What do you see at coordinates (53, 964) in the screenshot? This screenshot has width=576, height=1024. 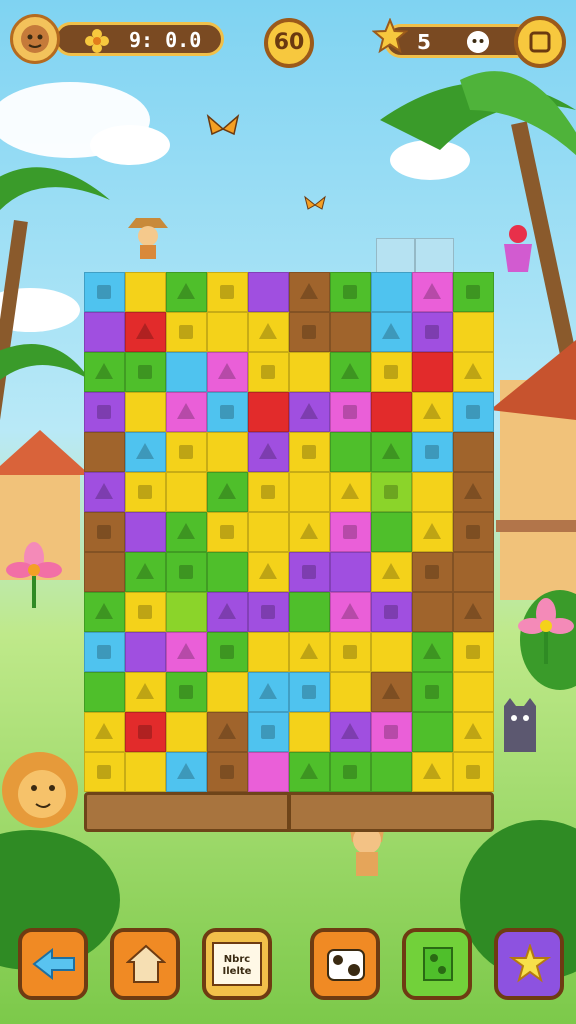 I see `back-button` at bounding box center [53, 964].